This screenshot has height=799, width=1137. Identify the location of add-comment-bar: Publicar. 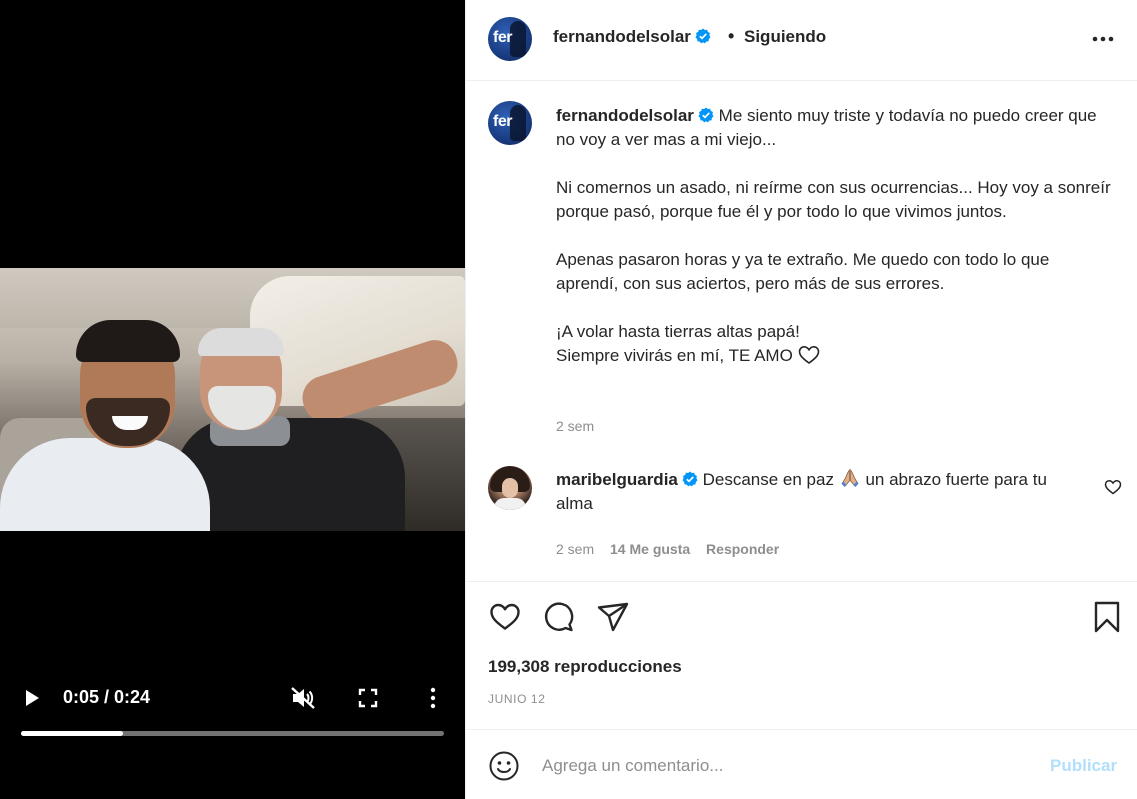
(801, 764).